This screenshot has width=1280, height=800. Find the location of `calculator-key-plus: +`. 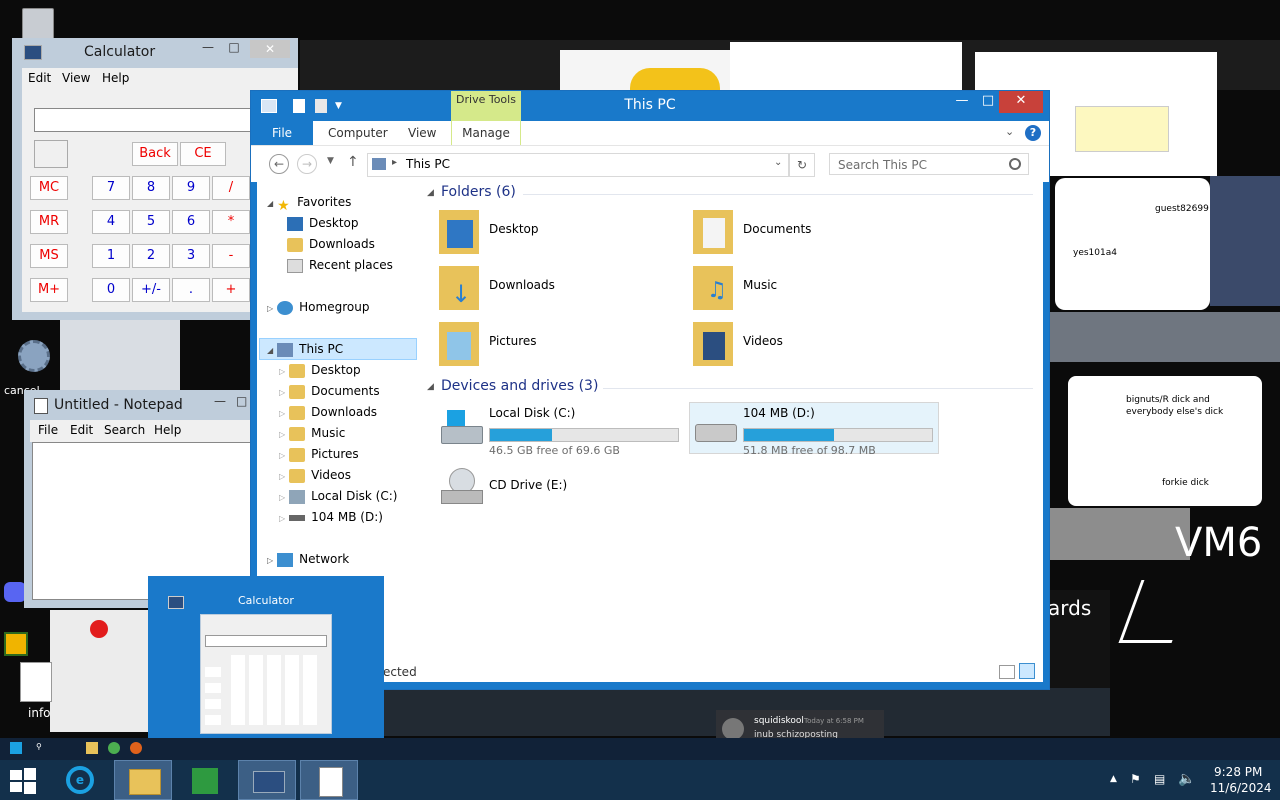

calculator-key-plus: + is located at coordinates (231, 290).